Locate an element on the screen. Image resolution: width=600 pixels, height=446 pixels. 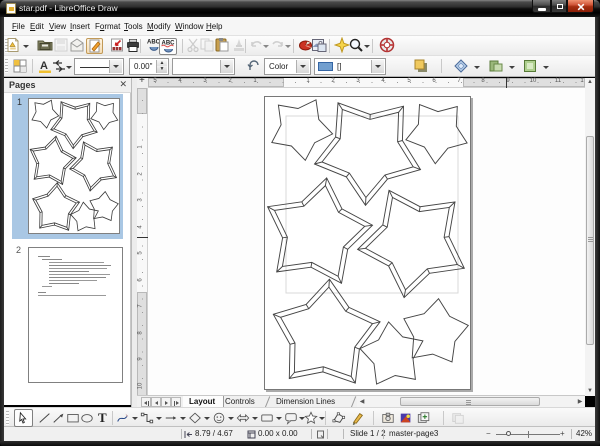
svg-text: A is located at coordinates (44, 66).